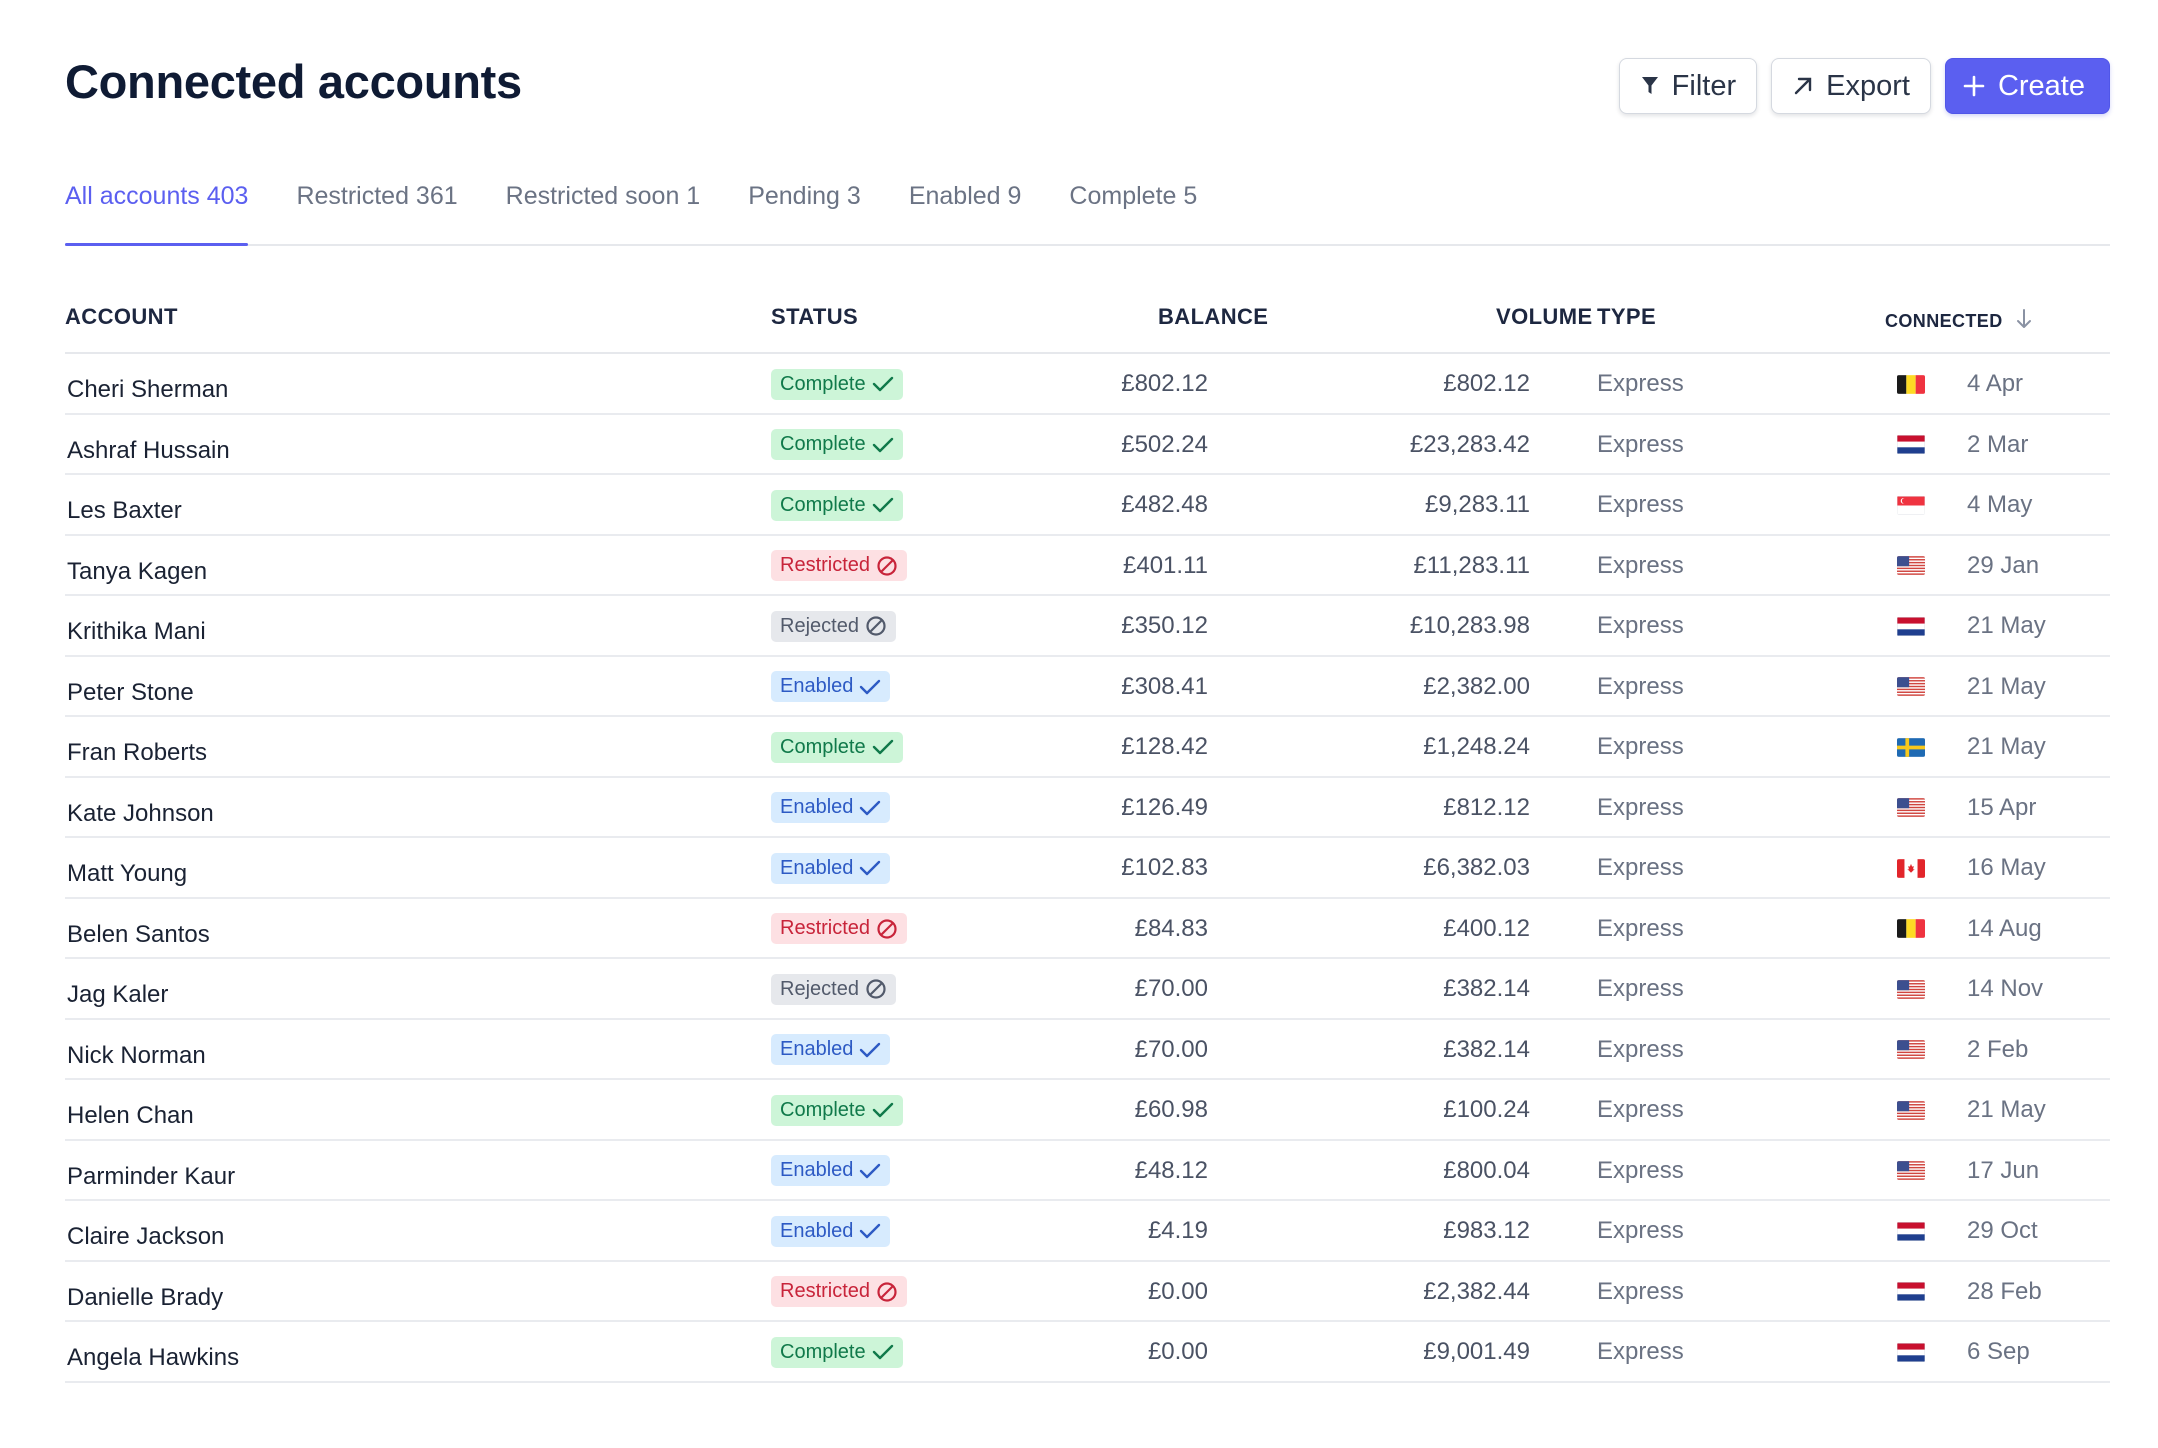 The image size is (2158, 1448). What do you see at coordinates (148, 448) in the screenshot?
I see `account-name: Ashraf Hussain` at bounding box center [148, 448].